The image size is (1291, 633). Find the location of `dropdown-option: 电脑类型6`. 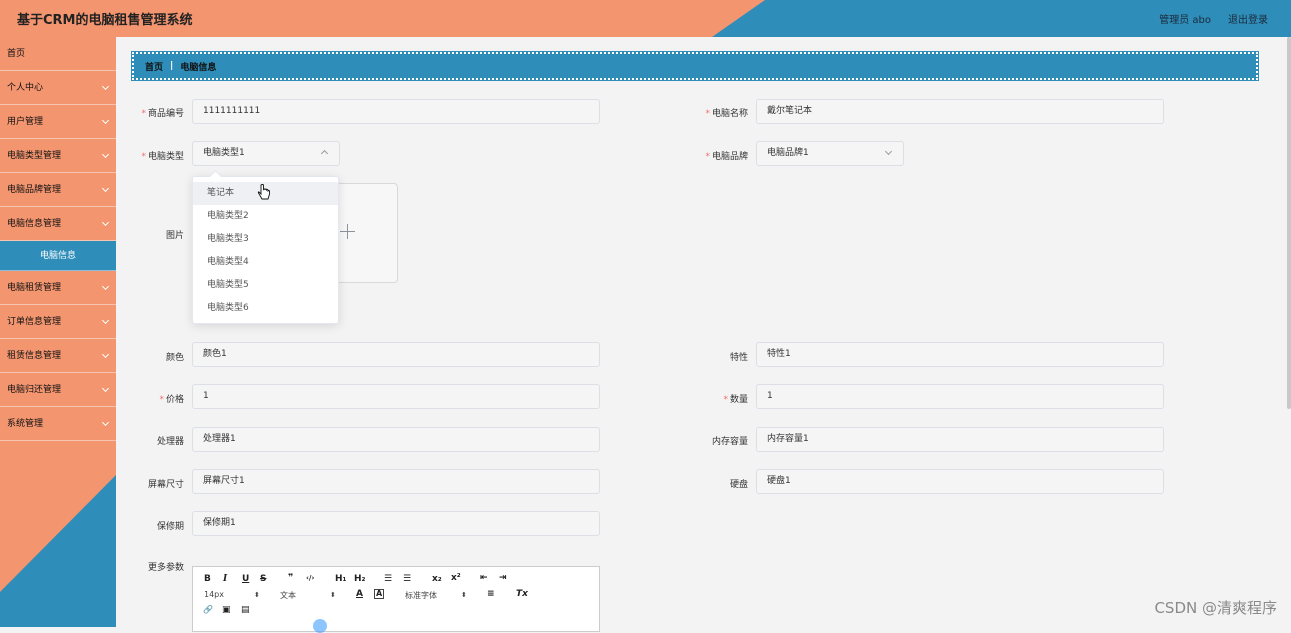

dropdown-option: 电脑类型6 is located at coordinates (265, 308).